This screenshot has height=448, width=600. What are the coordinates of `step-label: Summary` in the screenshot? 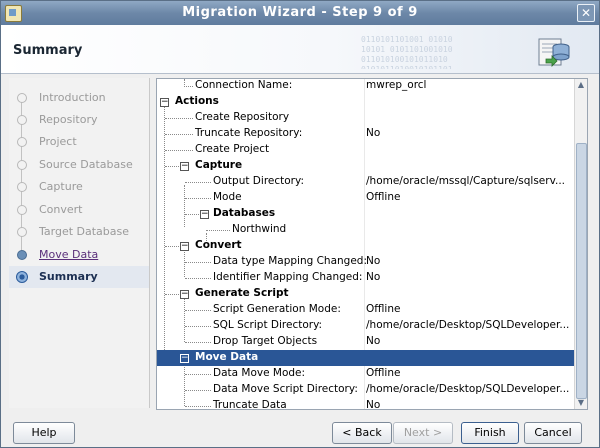 It's located at (68, 276).